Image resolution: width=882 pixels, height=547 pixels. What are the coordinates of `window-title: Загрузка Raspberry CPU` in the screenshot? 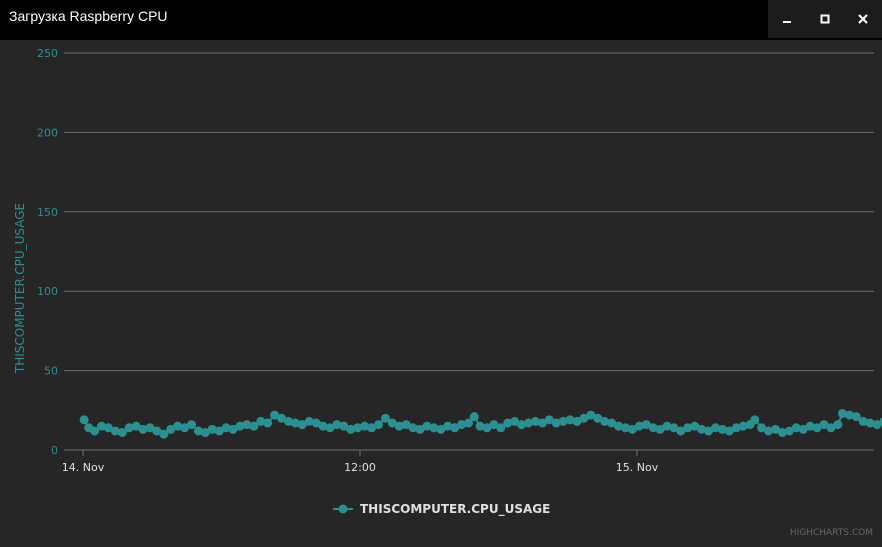 It's located at (88, 16).